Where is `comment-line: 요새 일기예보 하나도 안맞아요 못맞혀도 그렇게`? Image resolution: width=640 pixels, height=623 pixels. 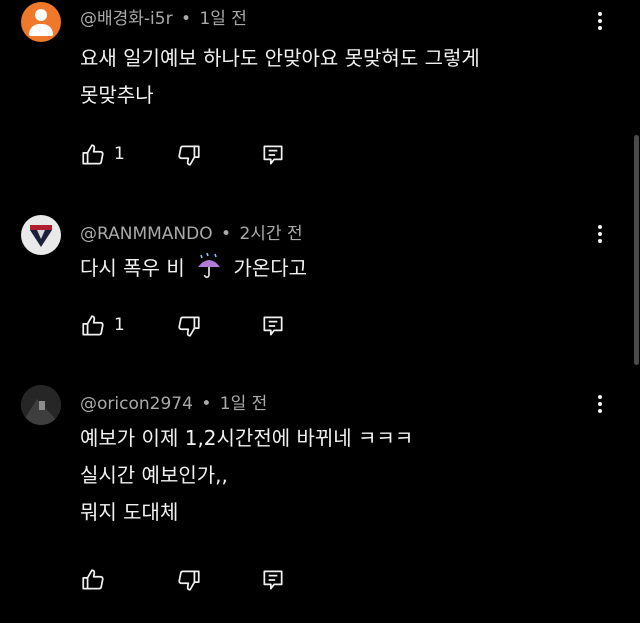 comment-line: 요새 일기예보 하나도 안맞아요 못맞혀도 그렇게 is located at coordinates (280, 58).